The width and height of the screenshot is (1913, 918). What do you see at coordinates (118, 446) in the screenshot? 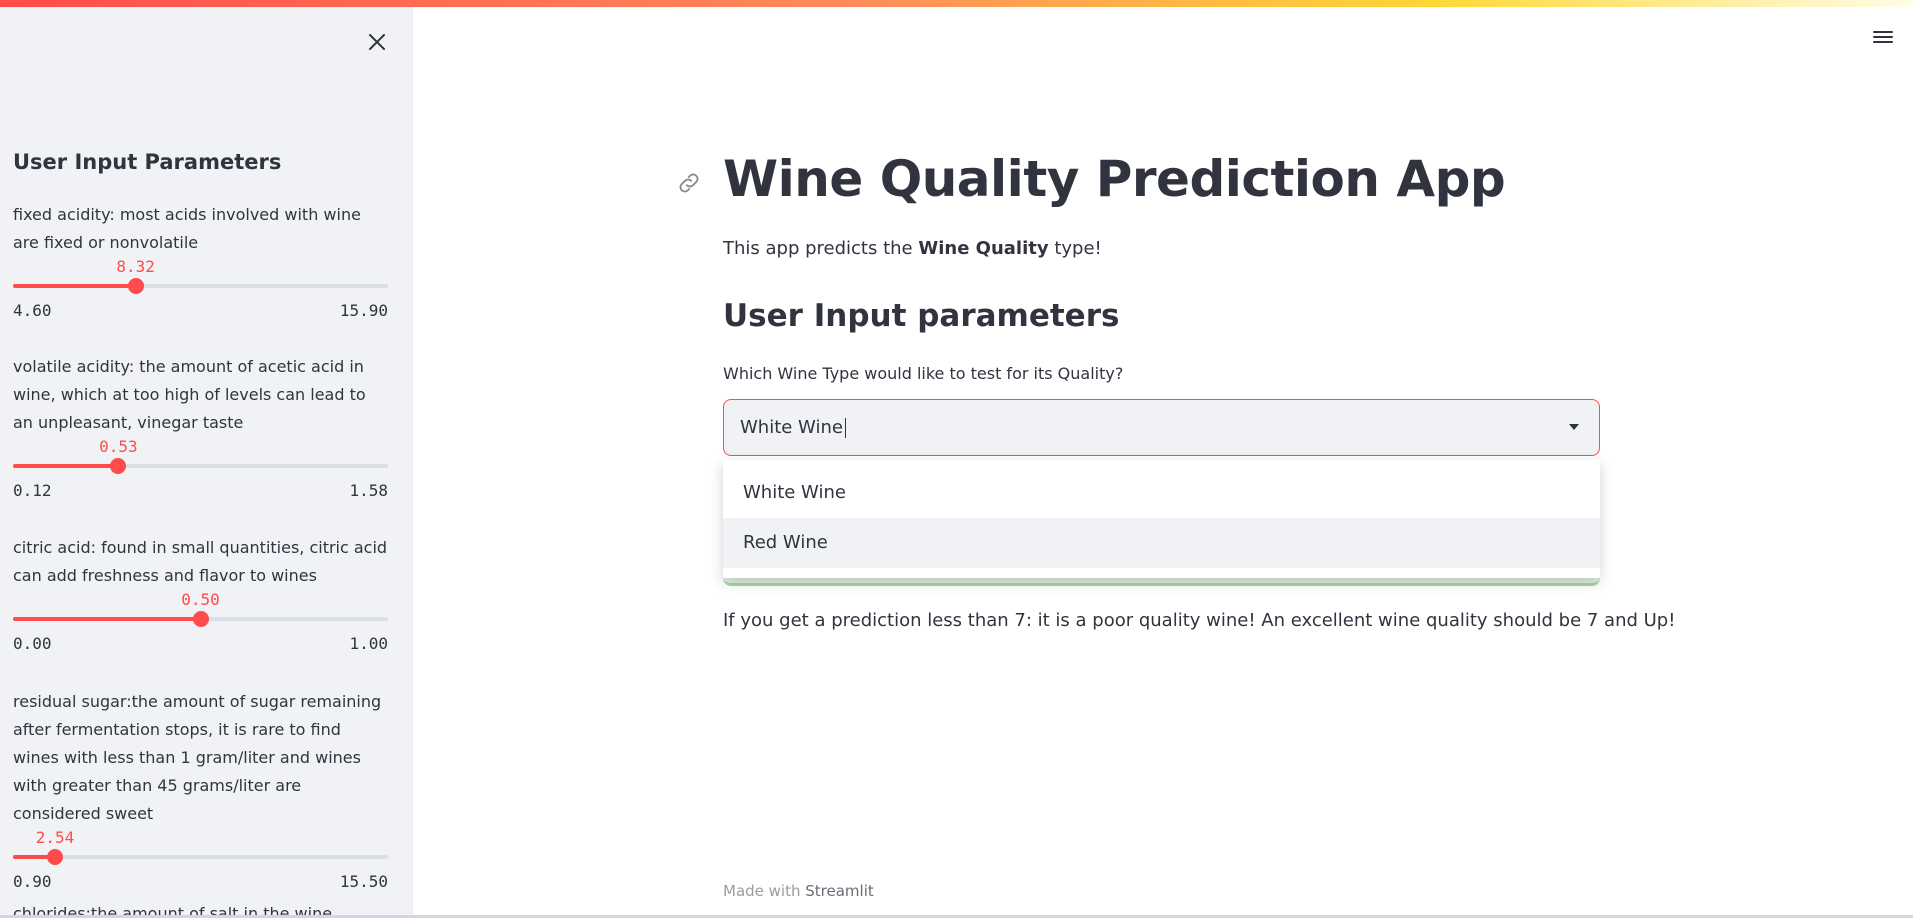
I see `slider-value: 0.53` at bounding box center [118, 446].